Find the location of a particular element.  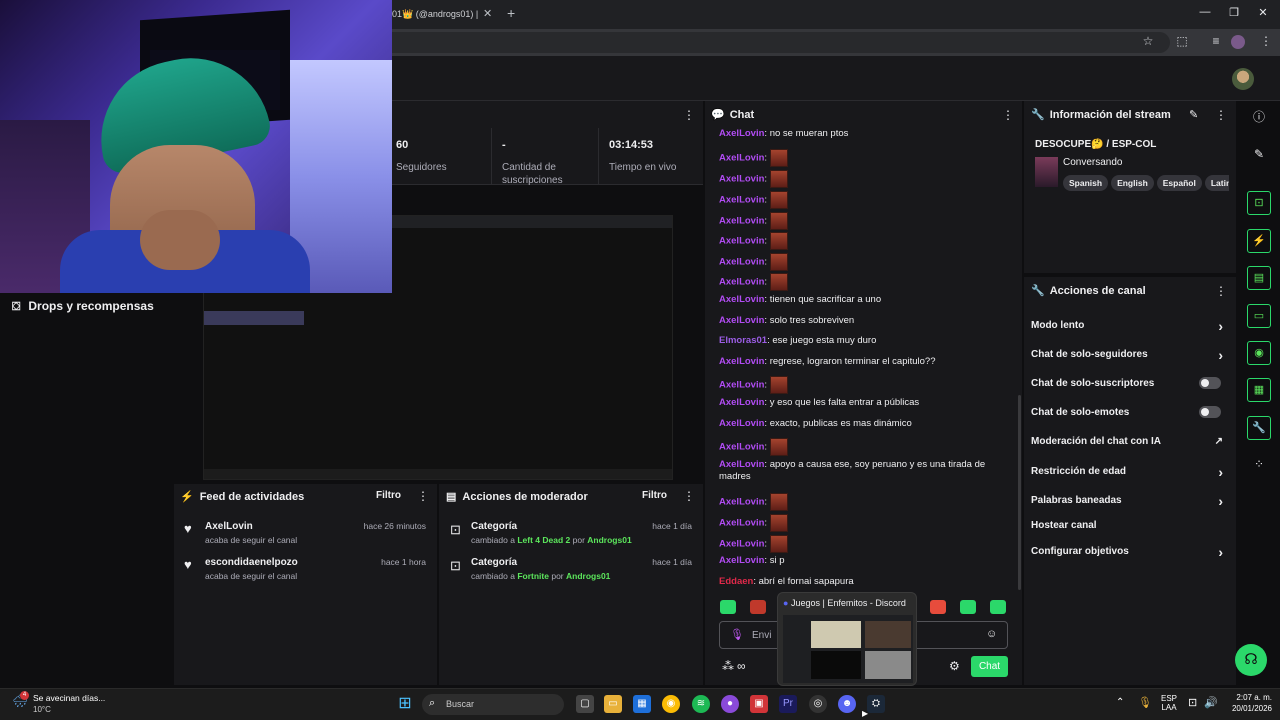

layout-icon: ▦ is located at coordinates (1259, 390).